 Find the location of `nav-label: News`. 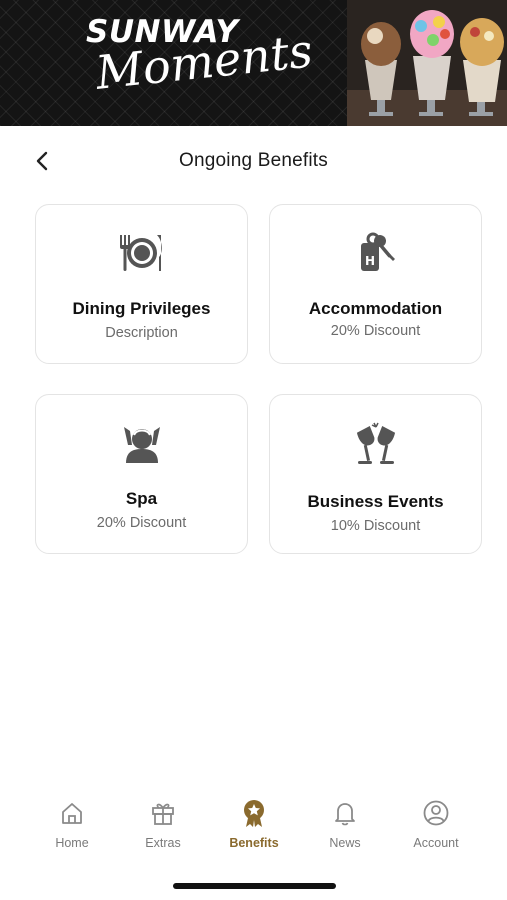

nav-label: News is located at coordinates (345, 843).